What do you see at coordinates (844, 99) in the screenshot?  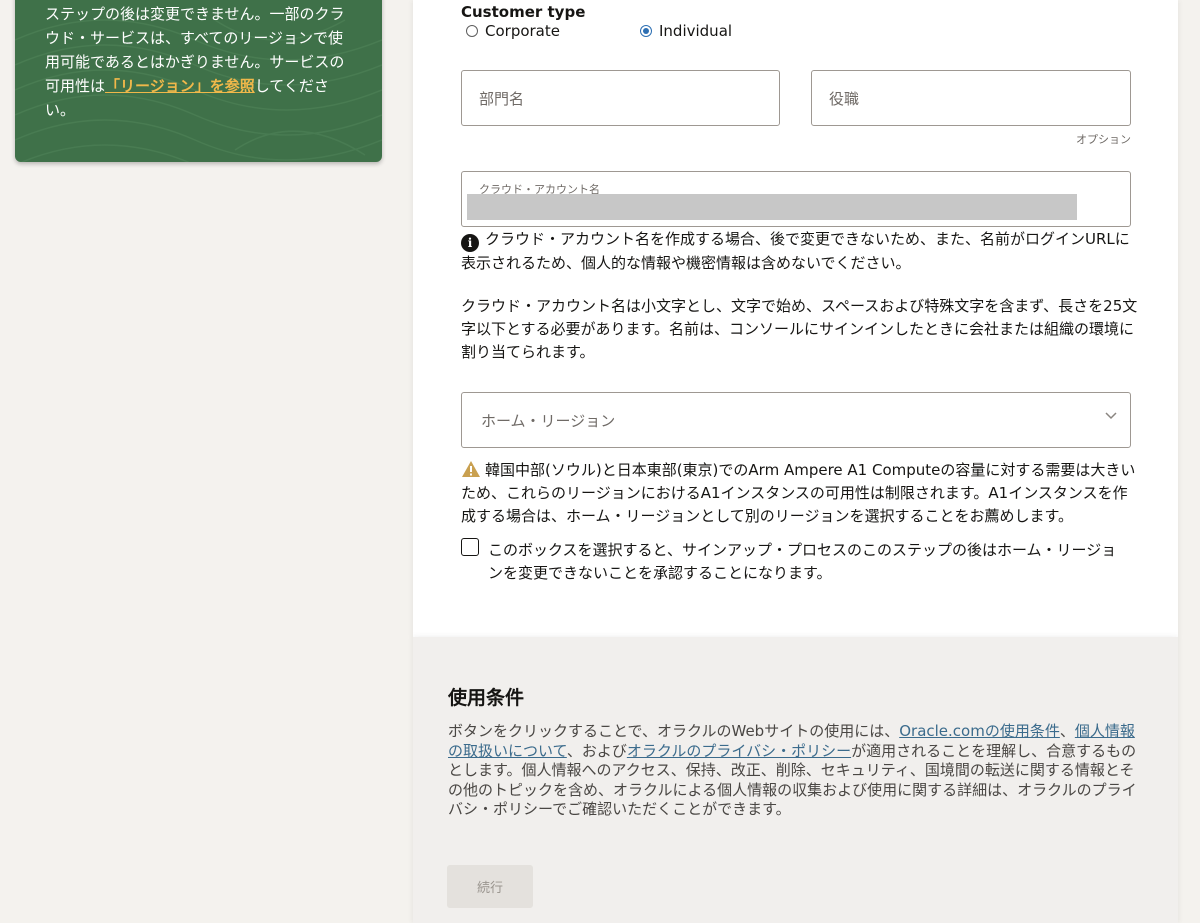 I see `job-title-placeholder: 役職` at bounding box center [844, 99].